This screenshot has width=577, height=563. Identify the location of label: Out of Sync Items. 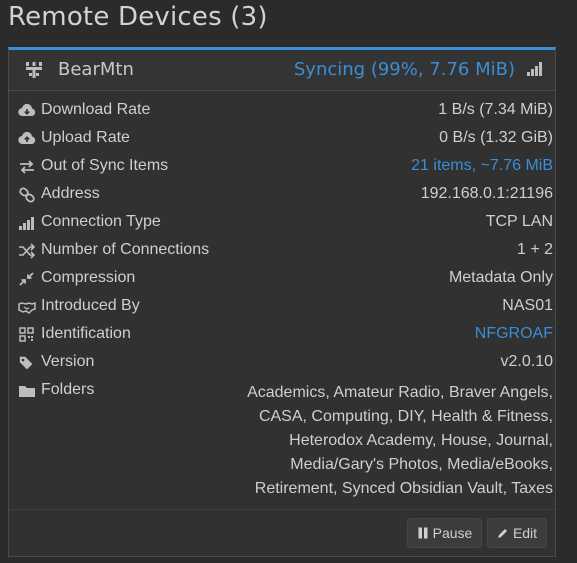
(105, 165).